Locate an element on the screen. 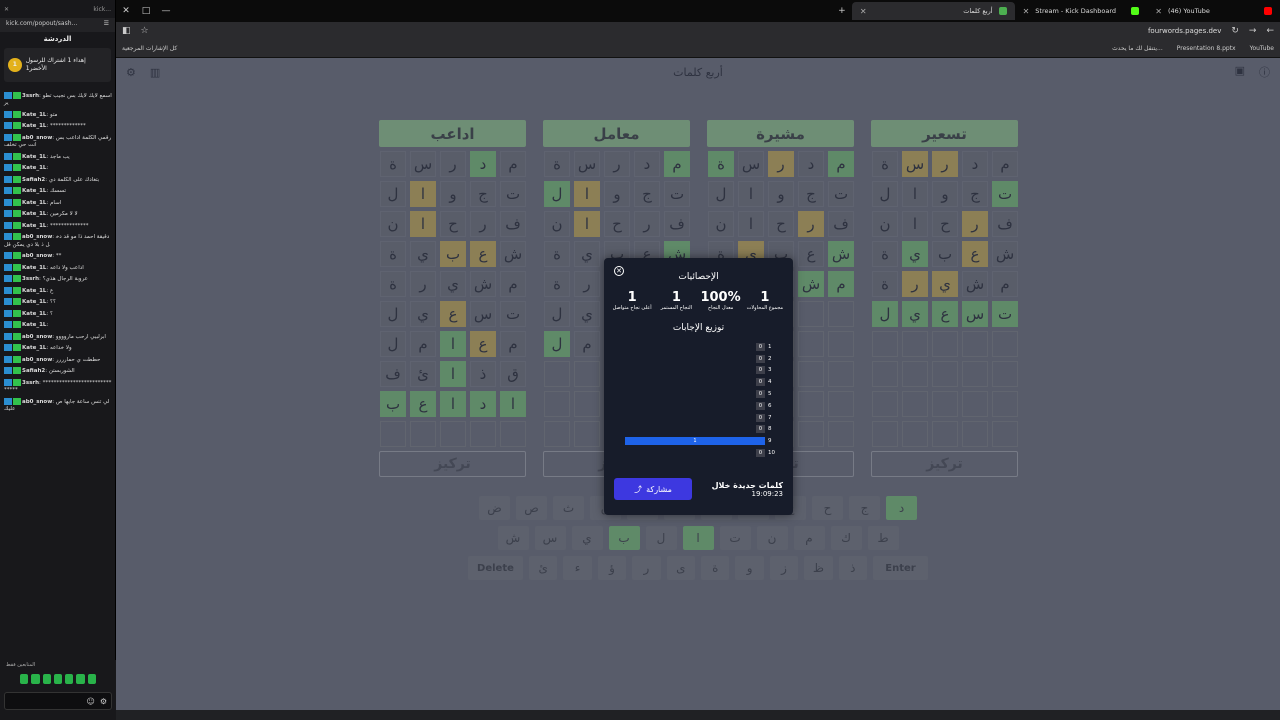 The image size is (1280, 720). letter-key: ي is located at coordinates (587, 538).